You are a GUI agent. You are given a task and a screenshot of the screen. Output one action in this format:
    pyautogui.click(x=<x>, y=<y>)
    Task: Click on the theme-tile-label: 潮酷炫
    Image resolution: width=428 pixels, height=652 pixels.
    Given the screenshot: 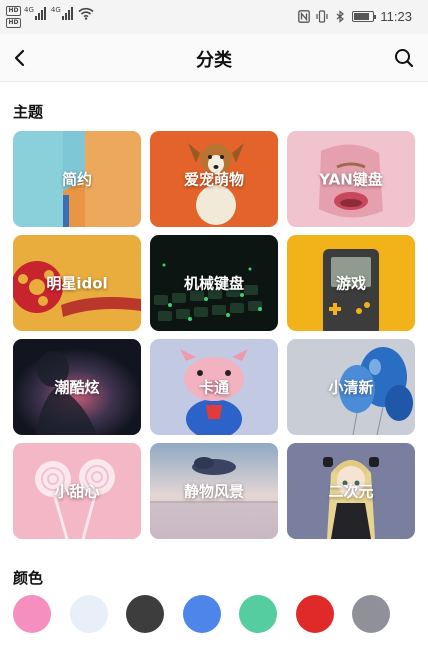 What is the action you would take?
    pyautogui.click(x=77, y=387)
    